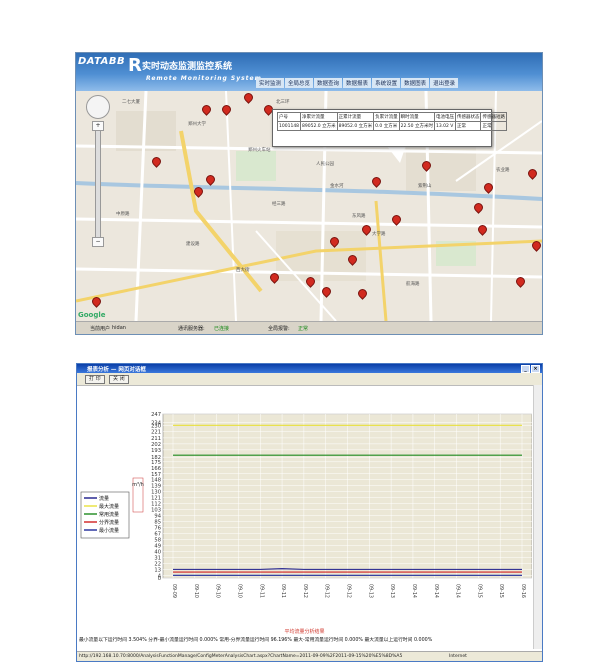 The image size is (594, 671). Describe the element at coordinates (386, 83) in the screenshot. I see `menu-item-settings: 系统设置` at that location.